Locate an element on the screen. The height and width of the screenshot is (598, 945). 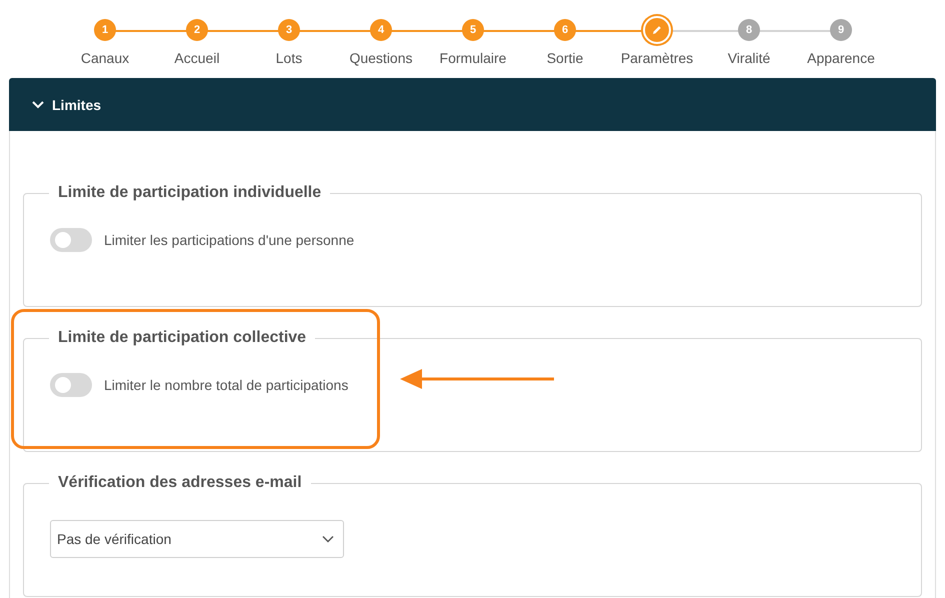
toggle-label: Limiter les participations d'une personne is located at coordinates (229, 240).